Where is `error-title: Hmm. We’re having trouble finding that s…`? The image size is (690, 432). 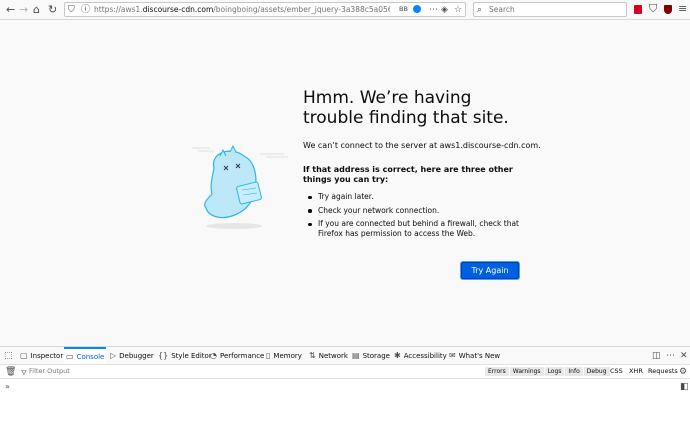 error-title: Hmm. We’re having trouble finding that s… is located at coordinates (406, 108).